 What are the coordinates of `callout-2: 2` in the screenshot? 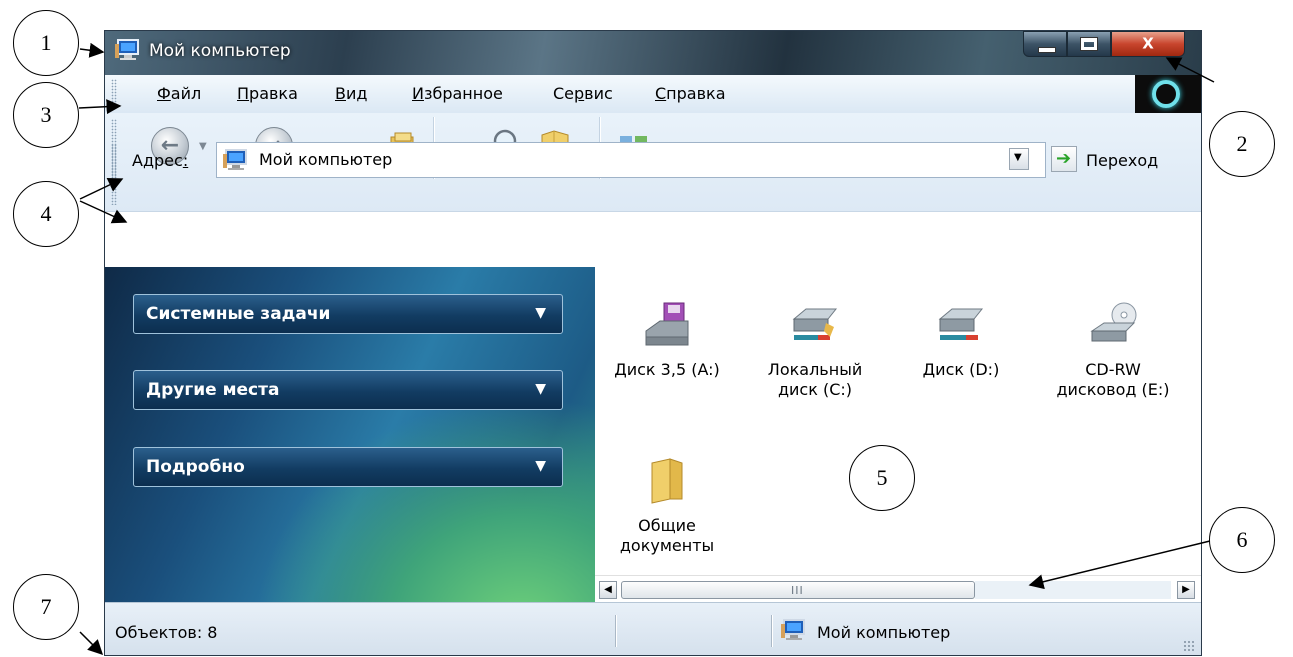 It's located at (1242, 144).